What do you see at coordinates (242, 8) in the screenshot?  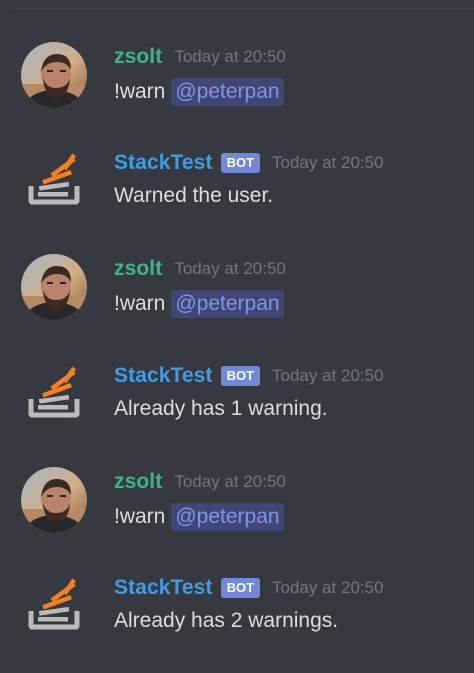 I see `top-divider` at bounding box center [242, 8].